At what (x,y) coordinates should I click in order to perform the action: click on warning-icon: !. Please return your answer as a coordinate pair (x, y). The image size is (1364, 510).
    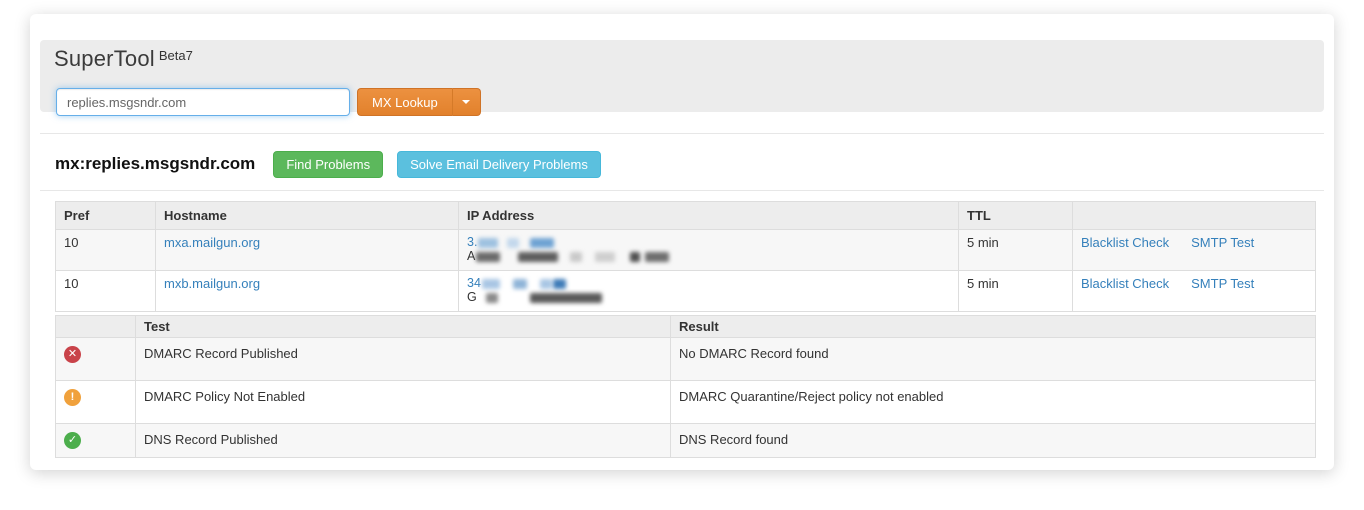
    Looking at the image, I should click on (72, 397).